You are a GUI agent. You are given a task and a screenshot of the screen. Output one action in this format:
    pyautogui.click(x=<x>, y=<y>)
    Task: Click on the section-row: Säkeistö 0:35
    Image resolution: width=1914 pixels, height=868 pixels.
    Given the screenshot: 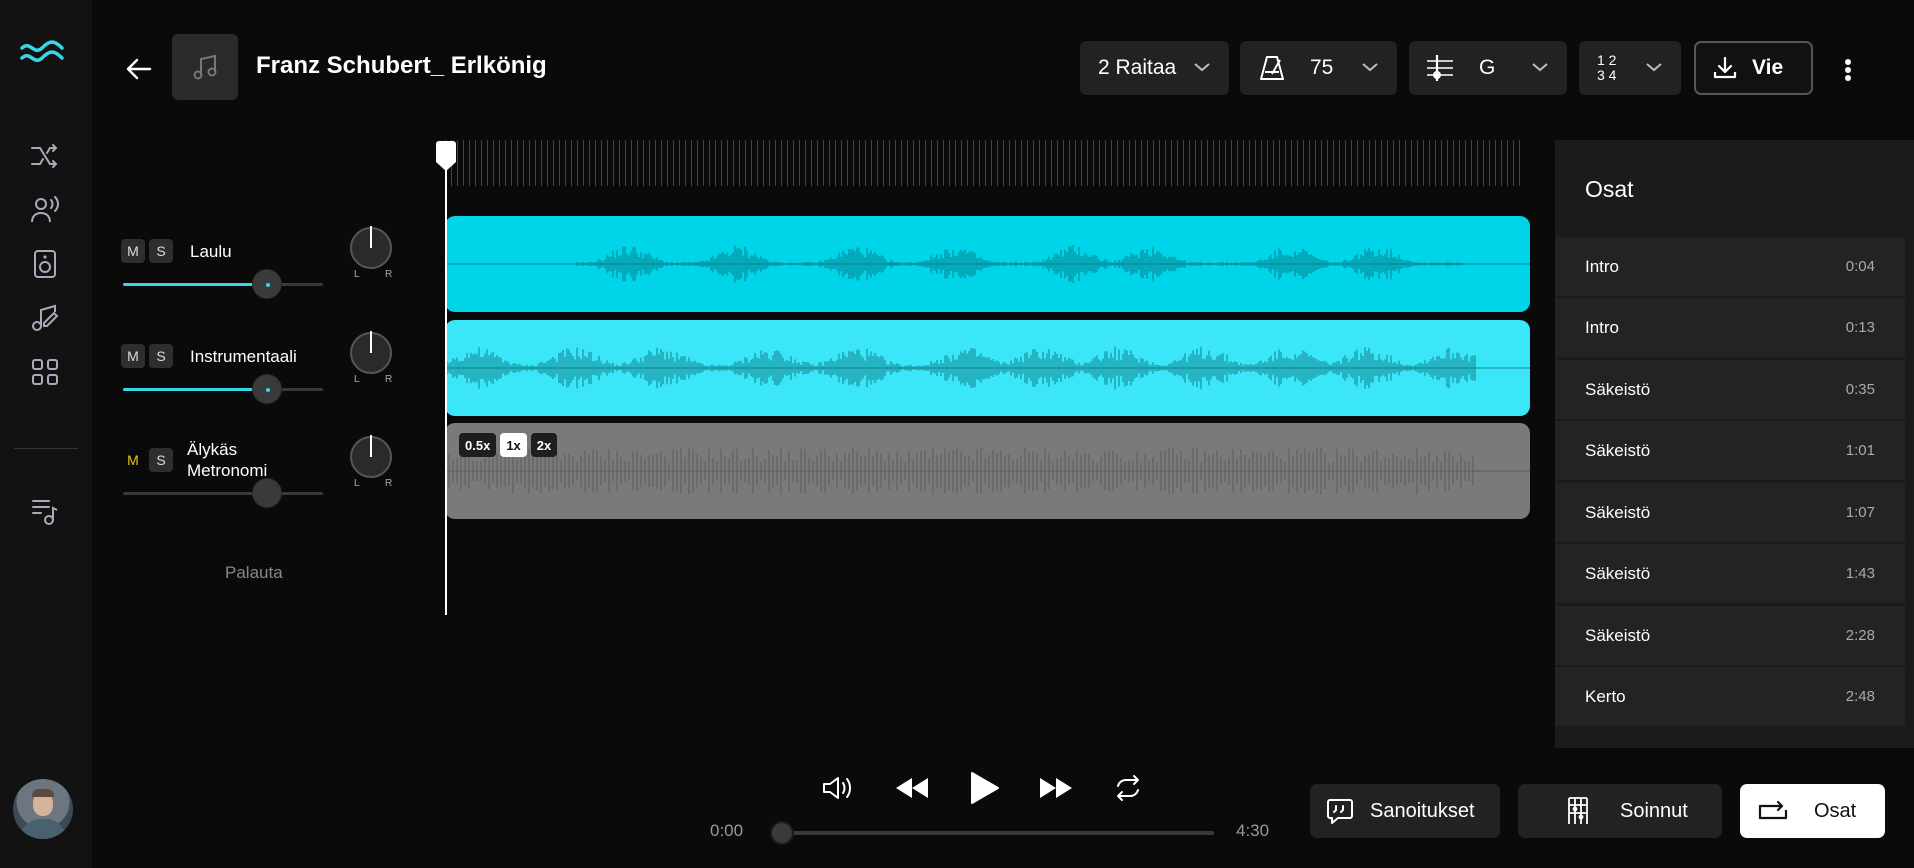 What is the action you would take?
    pyautogui.click(x=1730, y=389)
    